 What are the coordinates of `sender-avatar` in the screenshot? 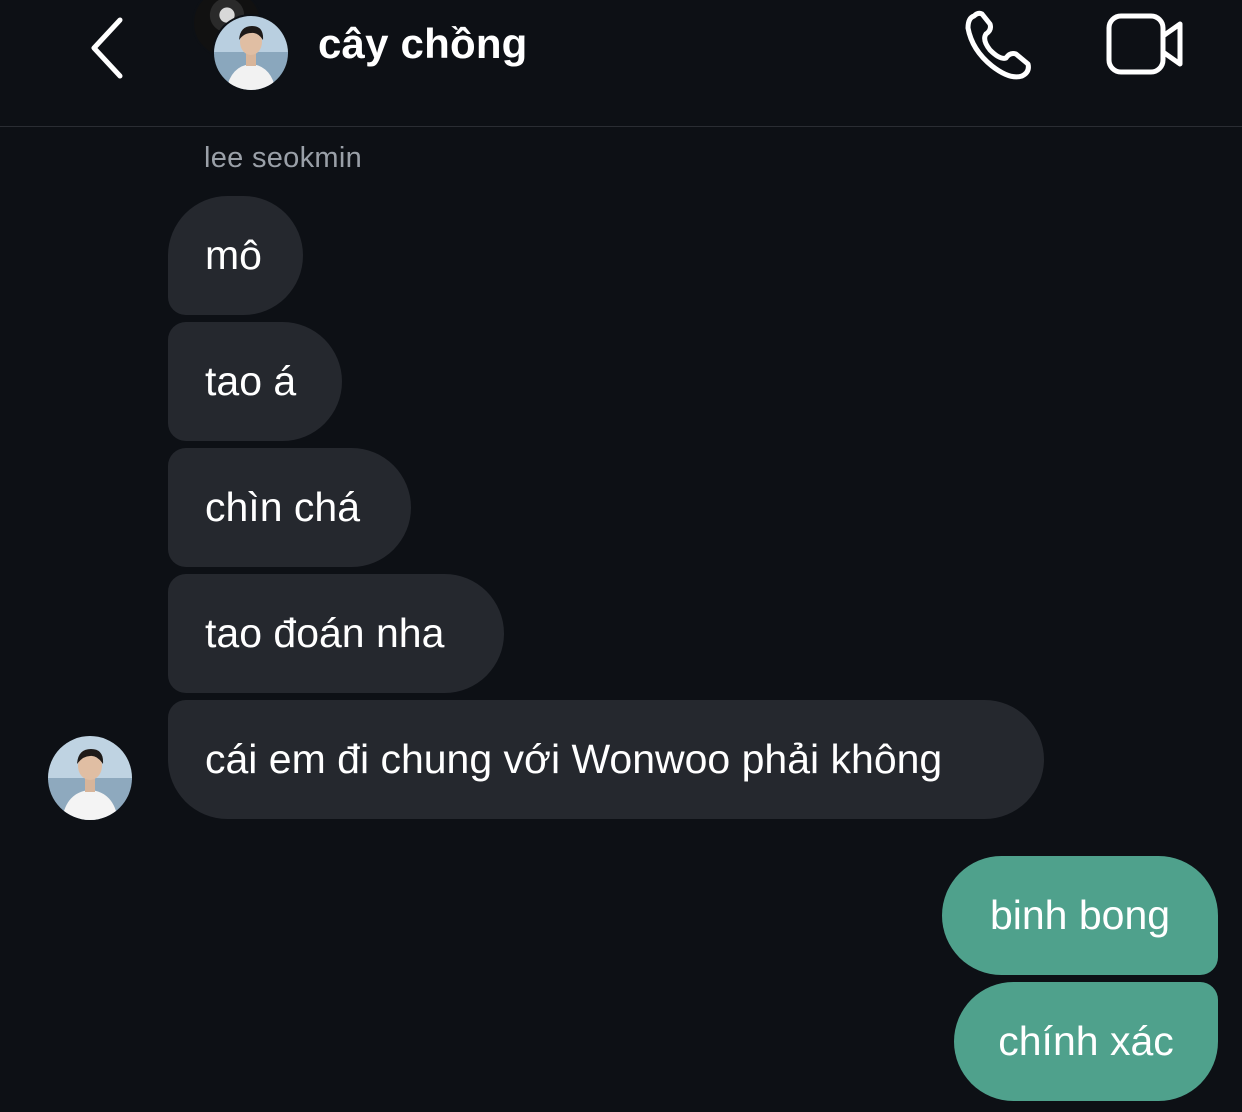 It's located at (90, 778).